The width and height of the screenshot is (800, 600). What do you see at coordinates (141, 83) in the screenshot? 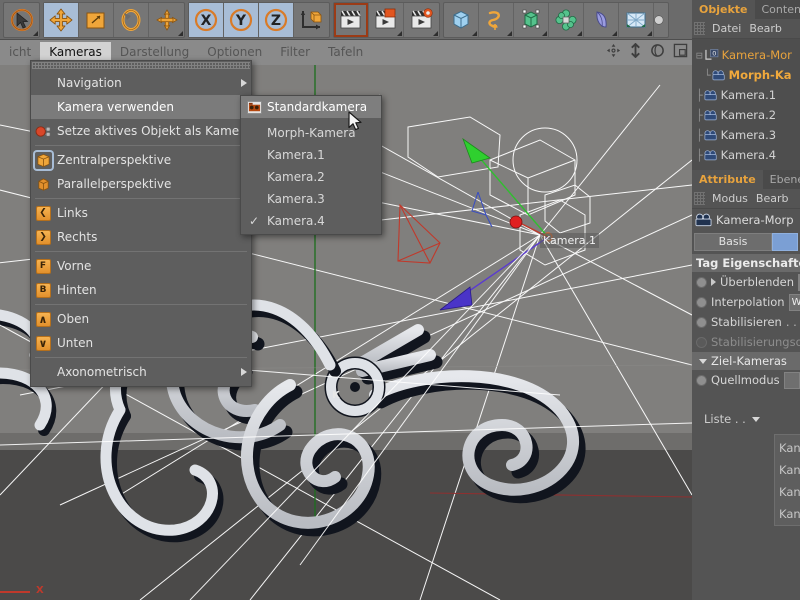
I see `menu-item-navigation: Navigation` at bounding box center [141, 83].